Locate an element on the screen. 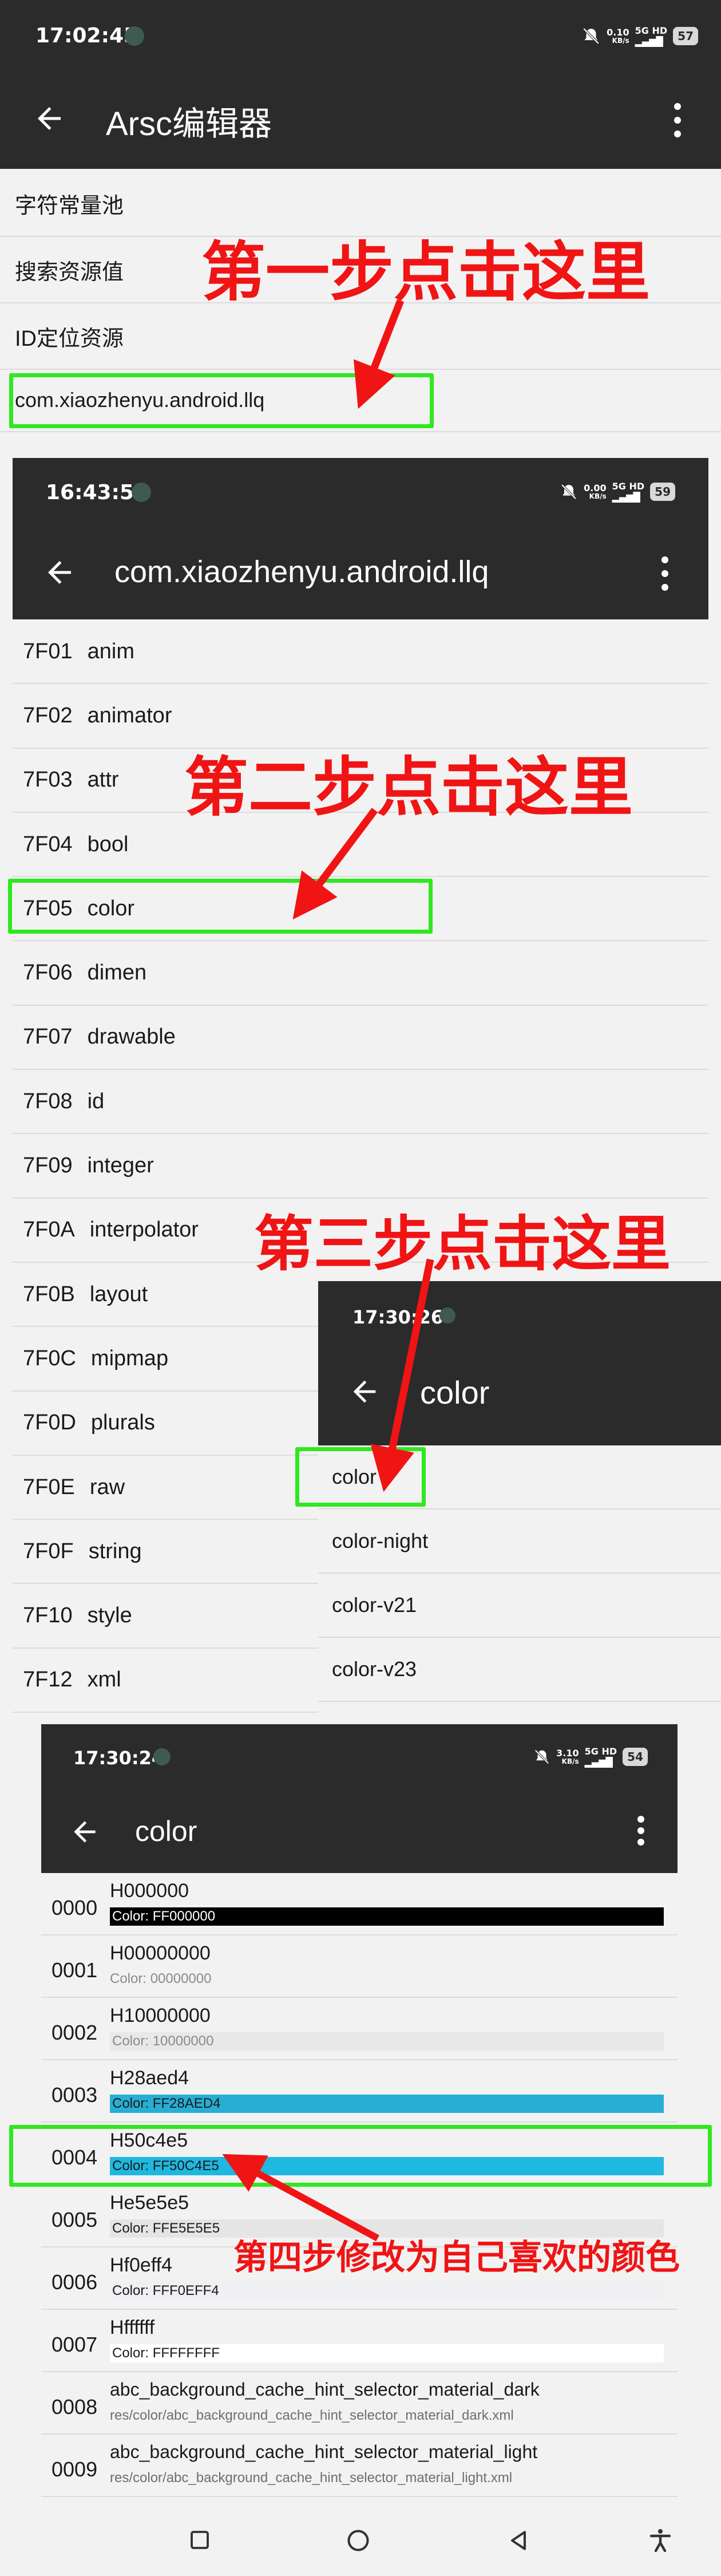 Image resolution: width=721 pixels, height=2576 pixels. step2-arrow is located at coordinates (335, 864).